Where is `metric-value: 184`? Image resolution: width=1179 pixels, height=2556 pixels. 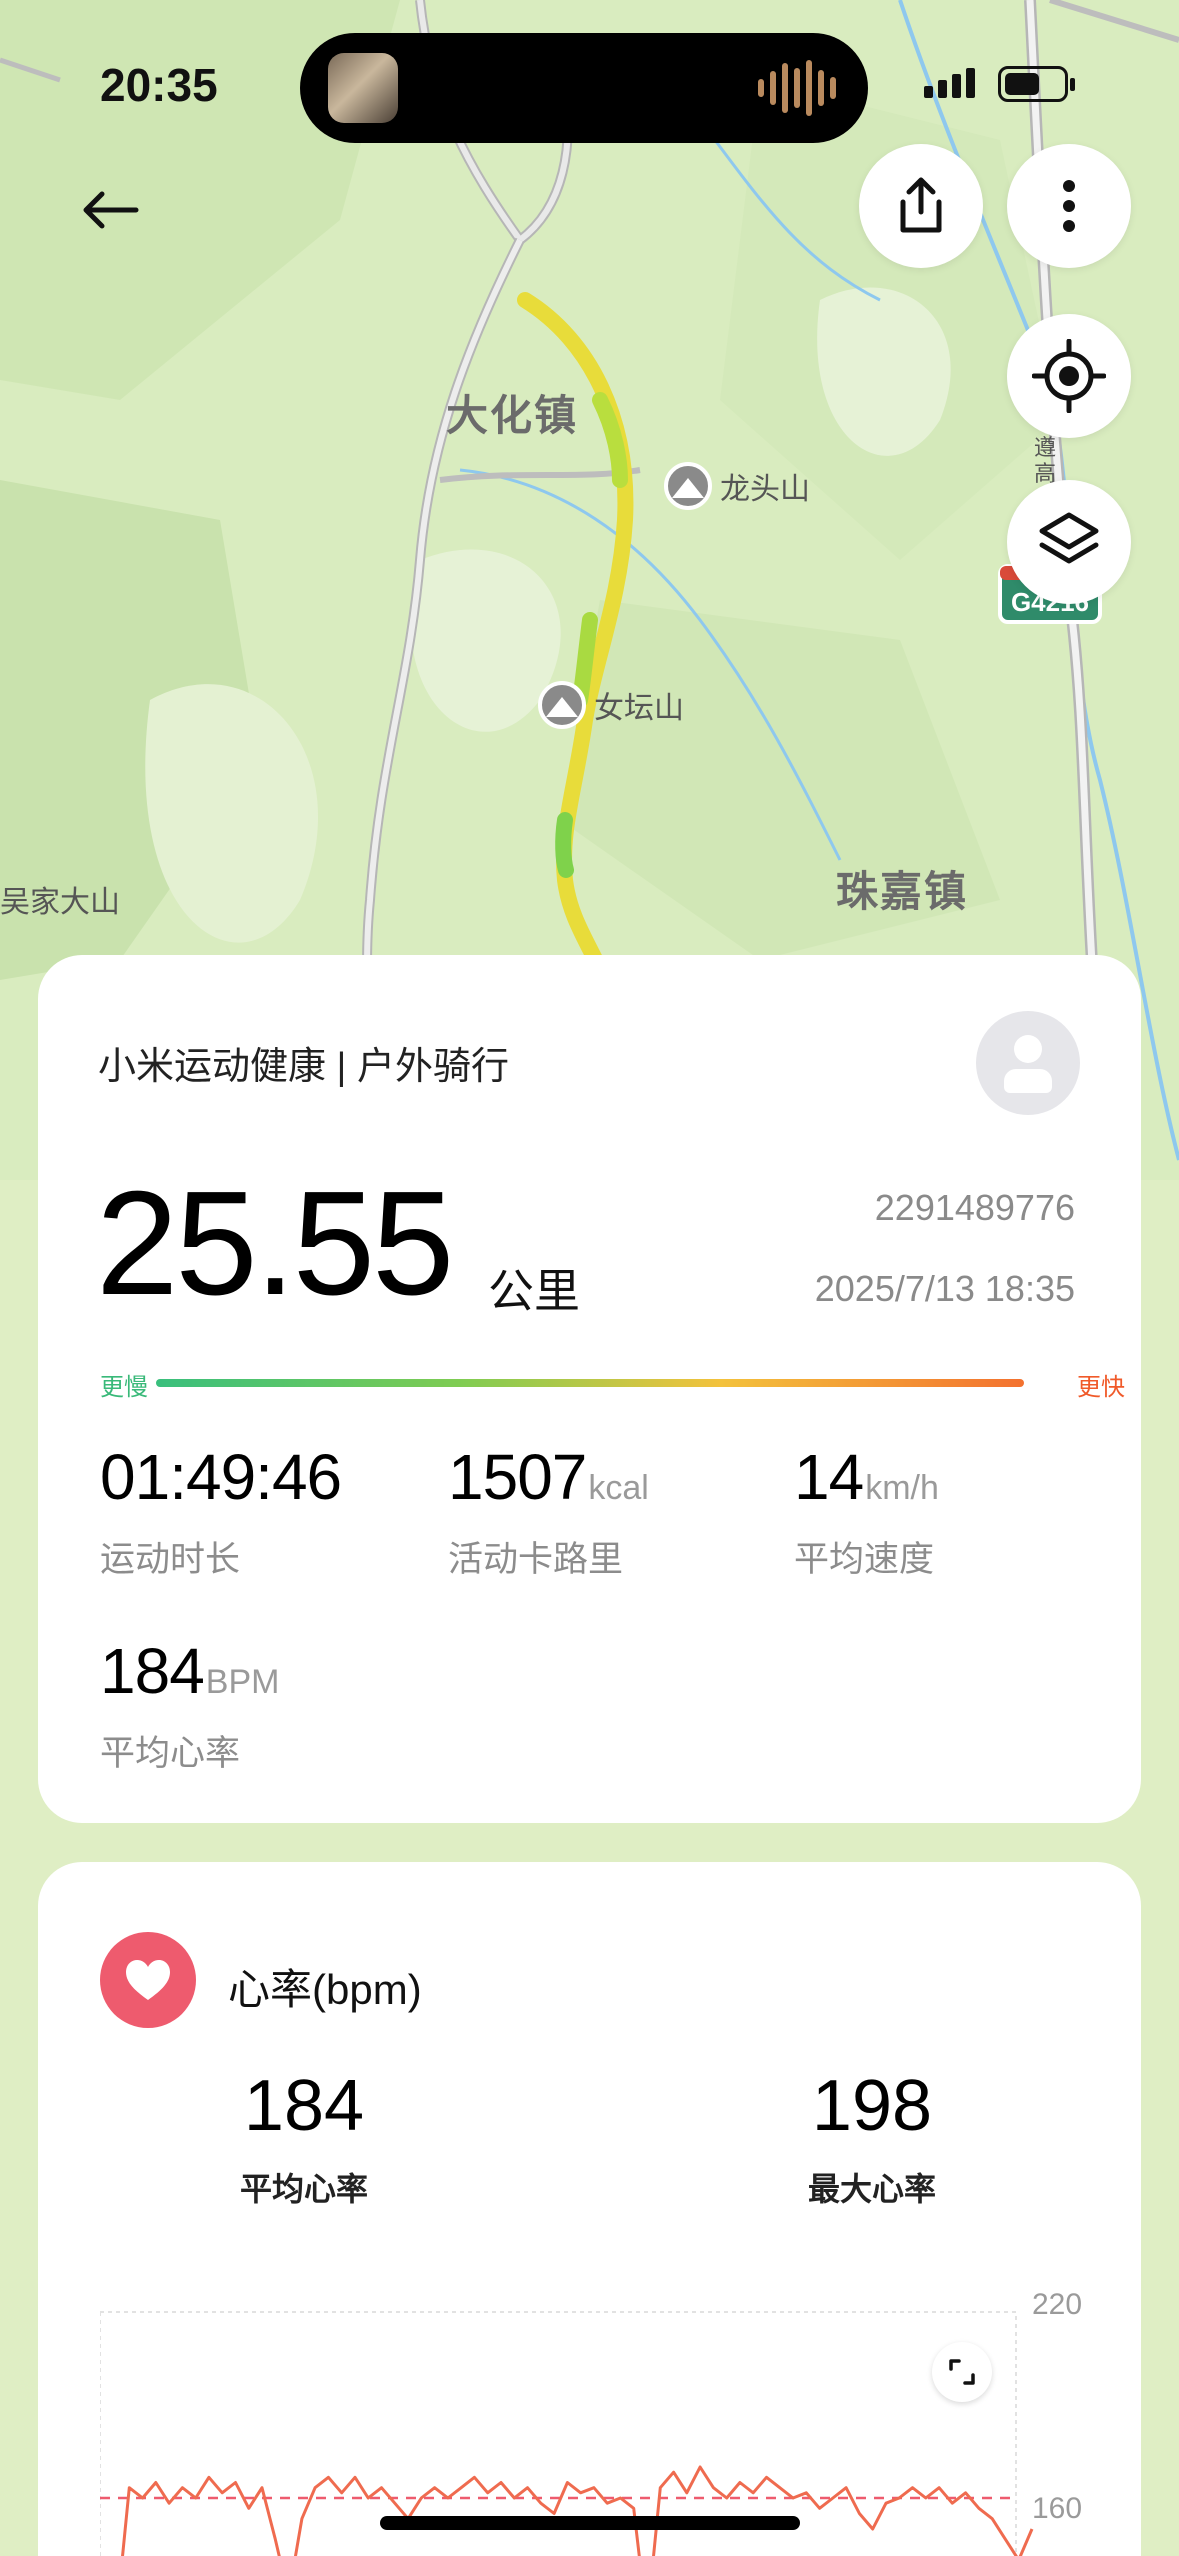
metric-value: 184 is located at coordinates (152, 1671).